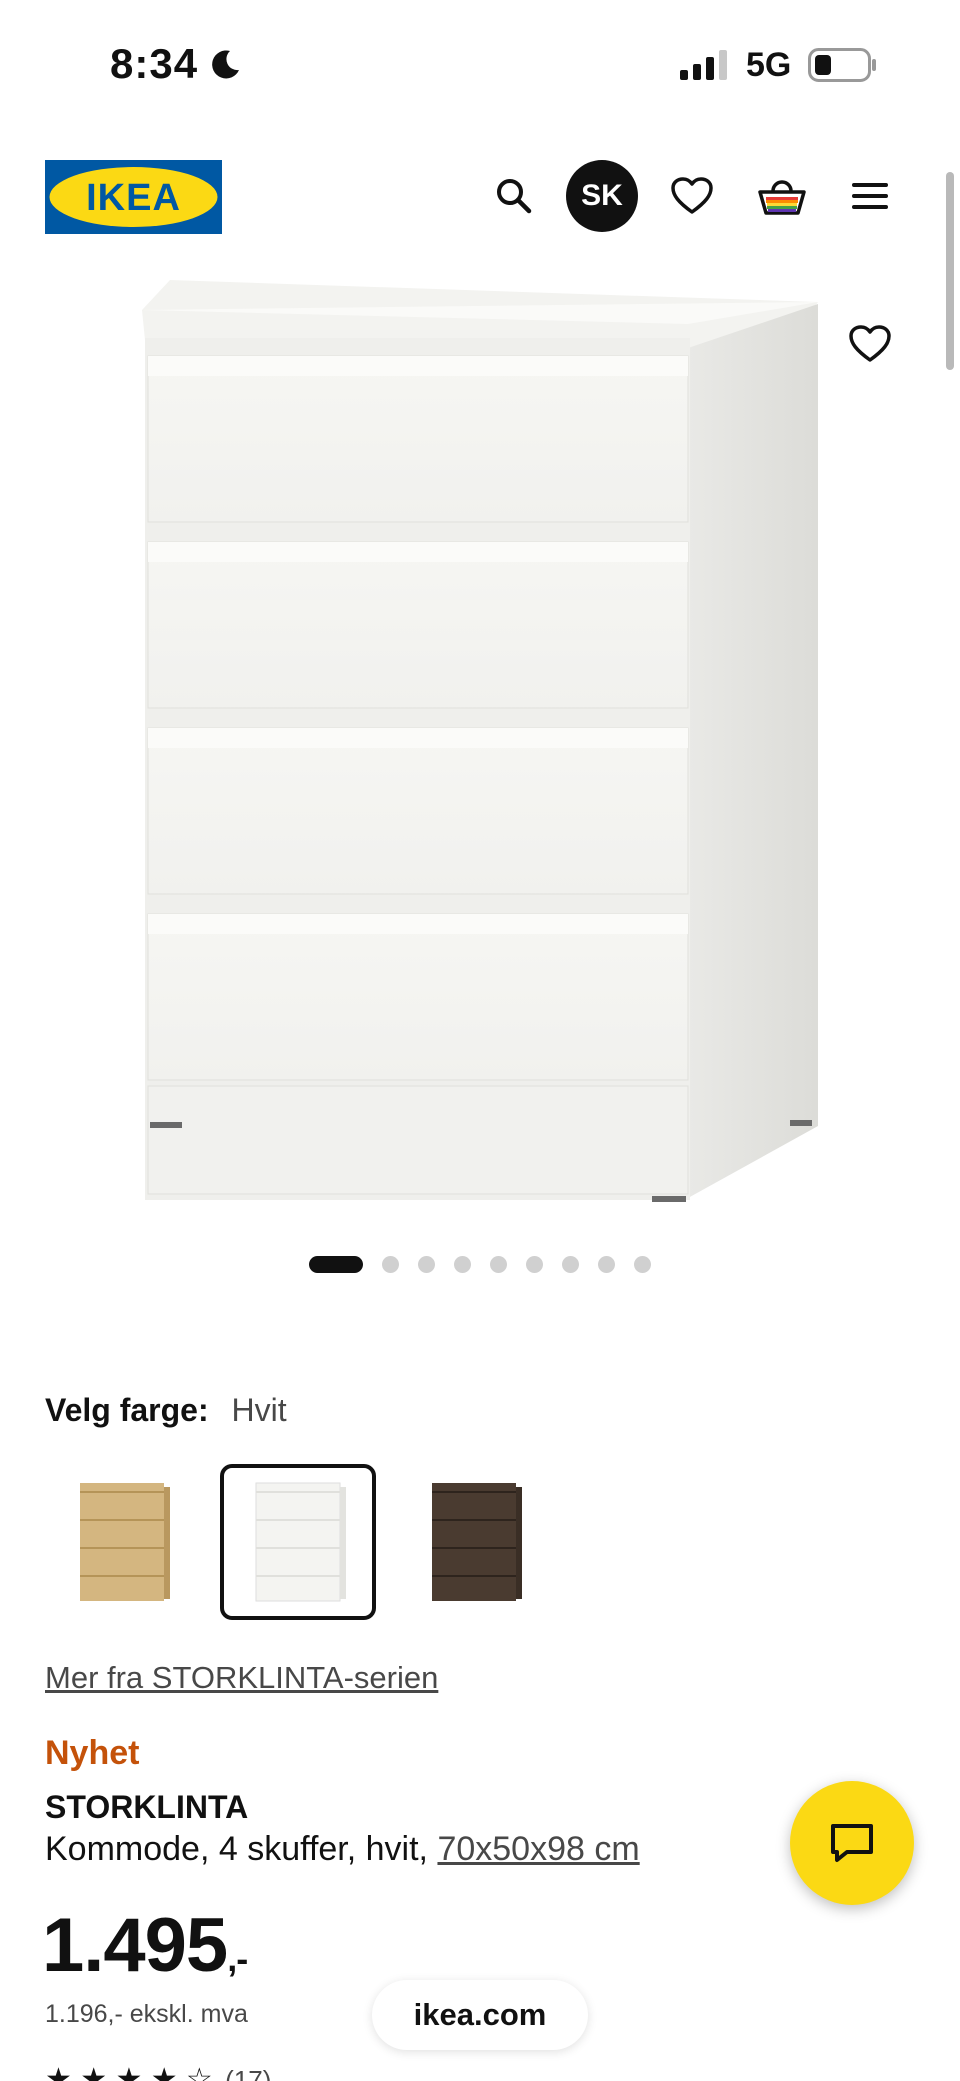  I want to click on site-header: IKEA SK, so click(480, 200).